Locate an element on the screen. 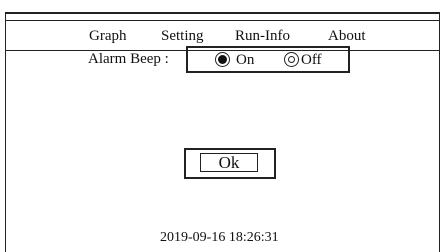 The image size is (446, 252). alarm-beep-radio-group: On Off is located at coordinates (268, 59).